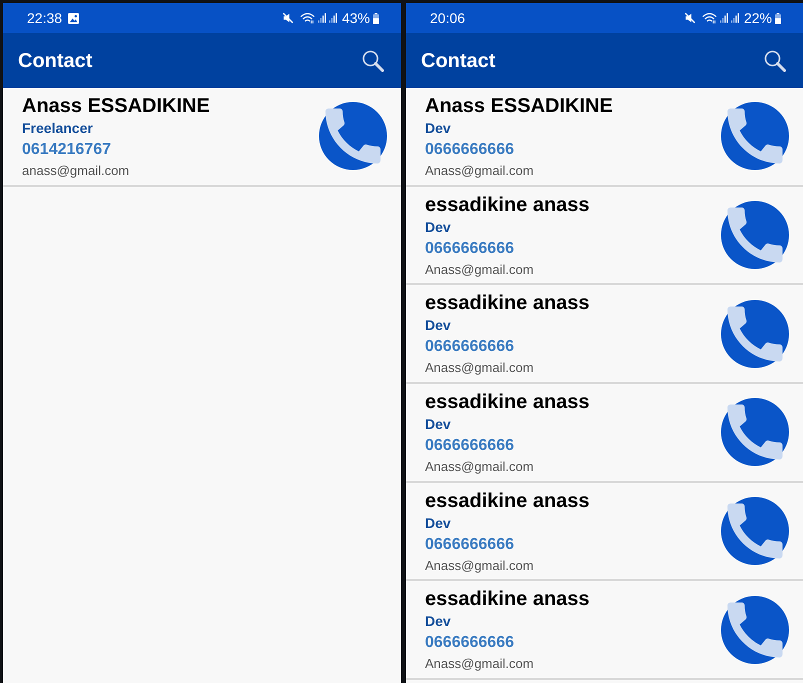  Describe the element at coordinates (57, 128) in the screenshot. I see `contact-role: Freelancer` at that location.